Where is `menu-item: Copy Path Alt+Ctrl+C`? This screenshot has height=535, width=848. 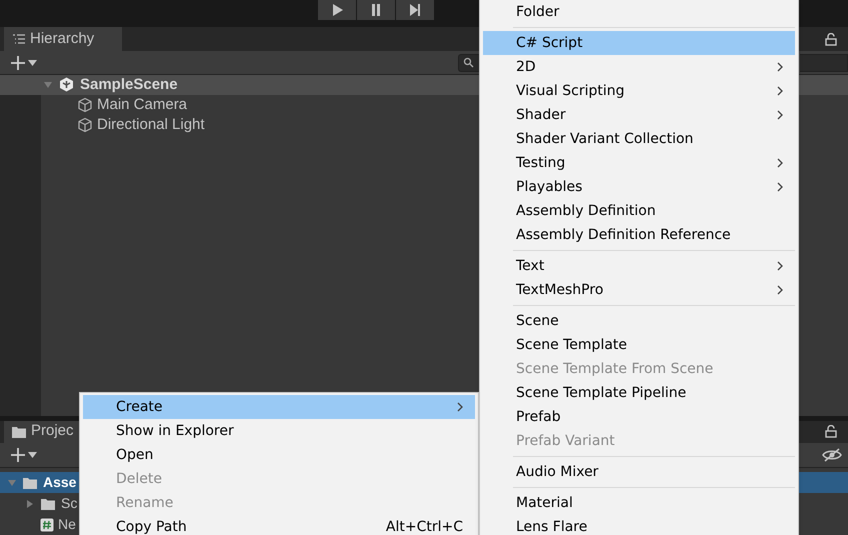 menu-item: Copy Path Alt+Ctrl+C is located at coordinates (279, 525).